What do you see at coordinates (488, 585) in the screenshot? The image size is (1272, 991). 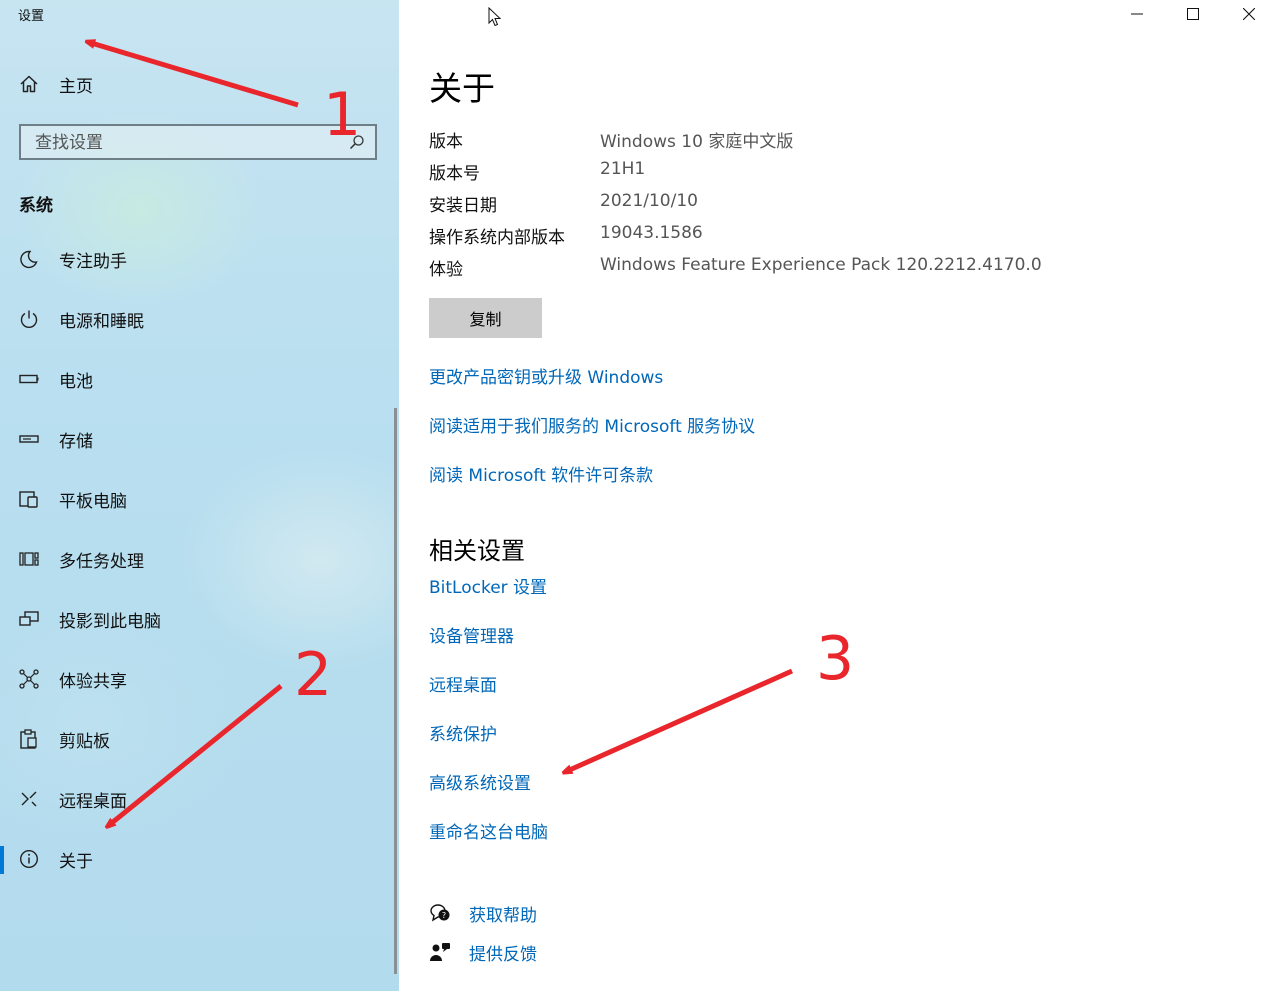 I see `link-bitlocker: BitLocker 设置` at bounding box center [488, 585].